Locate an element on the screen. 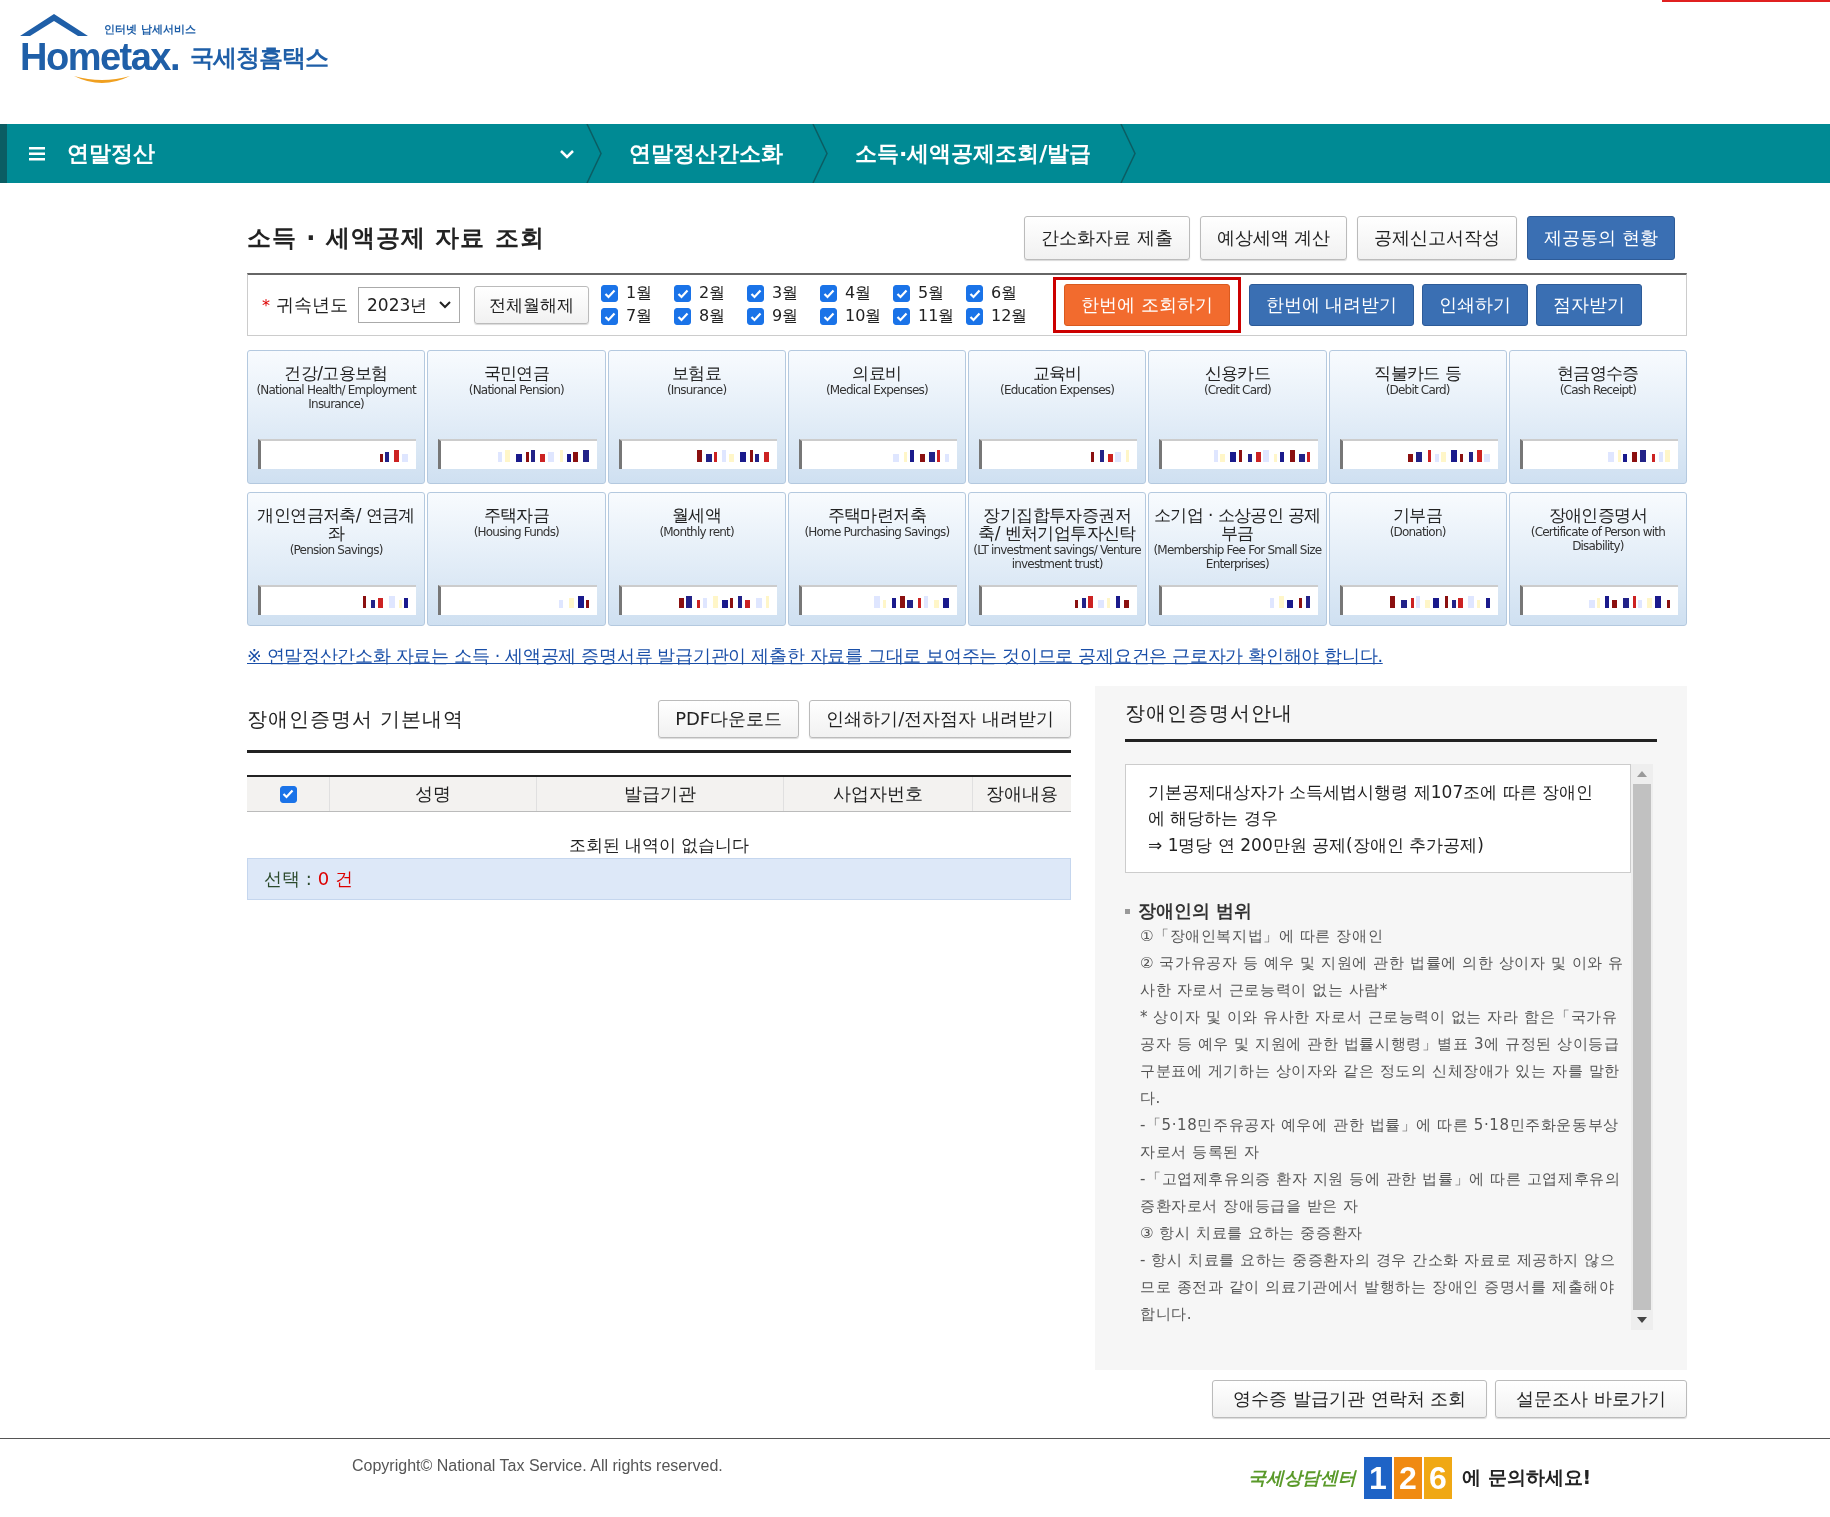  category-card: 개인연금저축/ 연금계좌 (Pension Savings) is located at coordinates (336, 559).